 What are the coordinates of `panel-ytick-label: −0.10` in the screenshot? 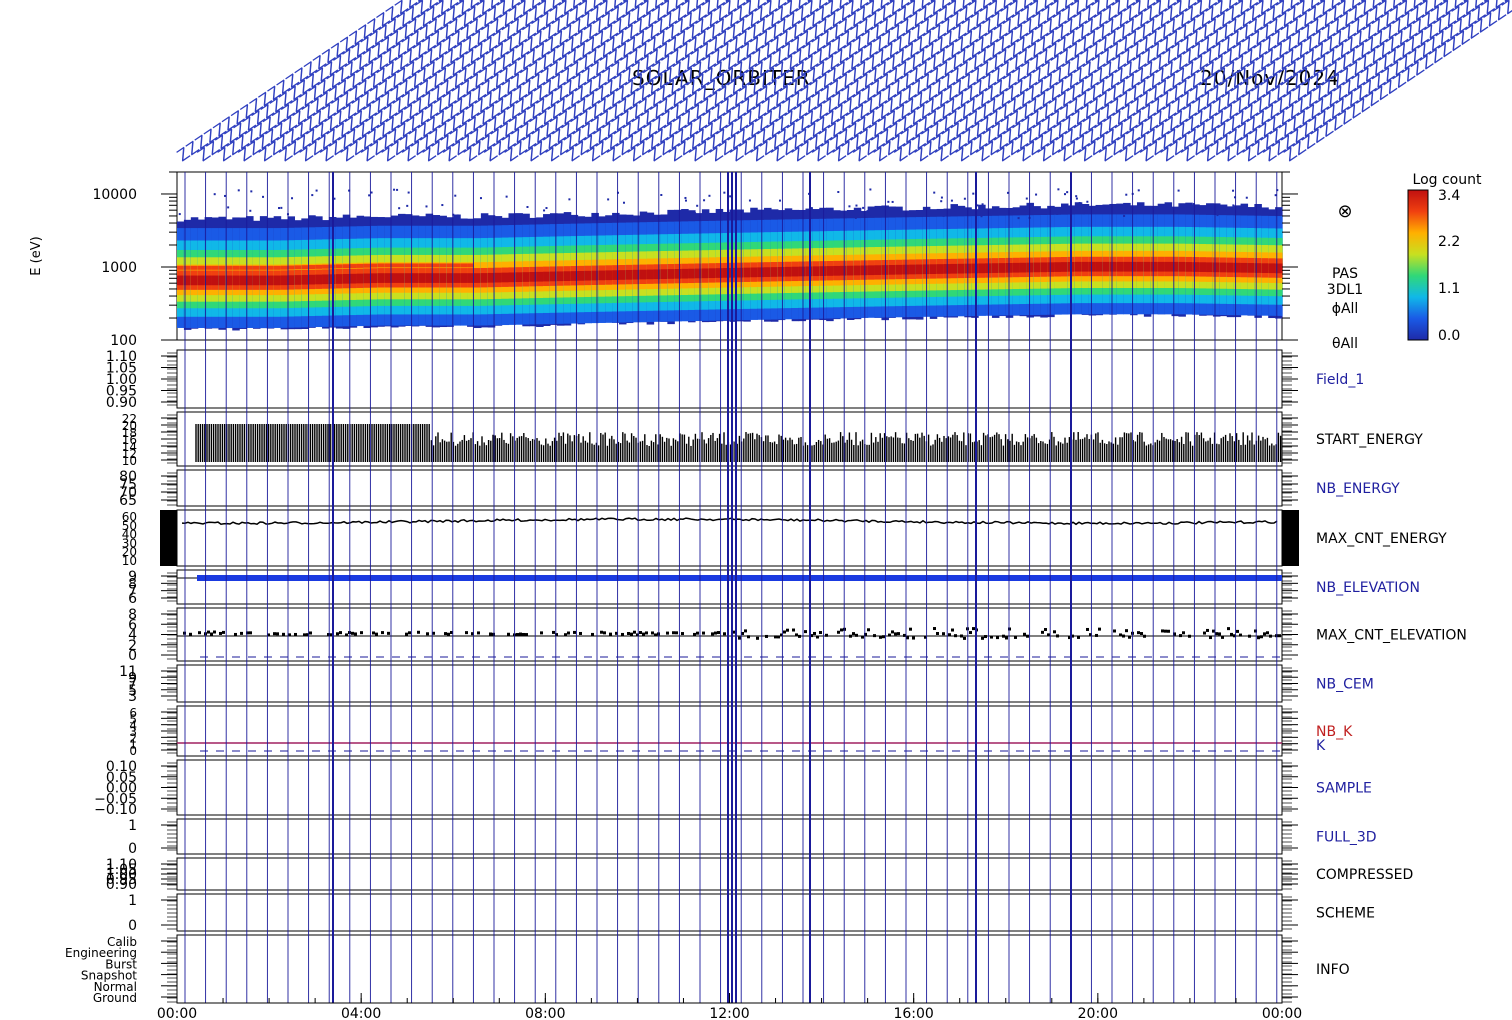 It's located at (115, 810).